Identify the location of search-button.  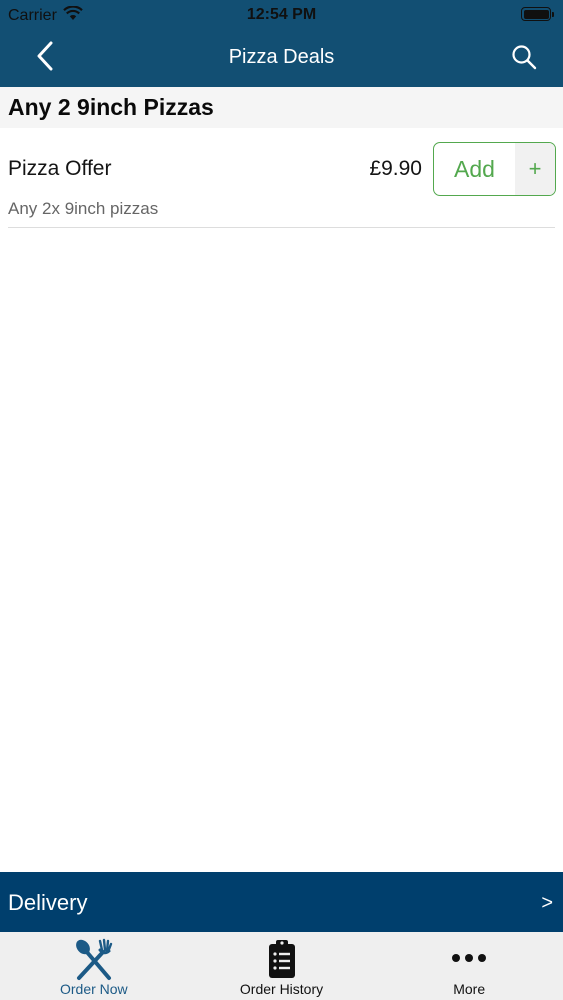
(524, 59).